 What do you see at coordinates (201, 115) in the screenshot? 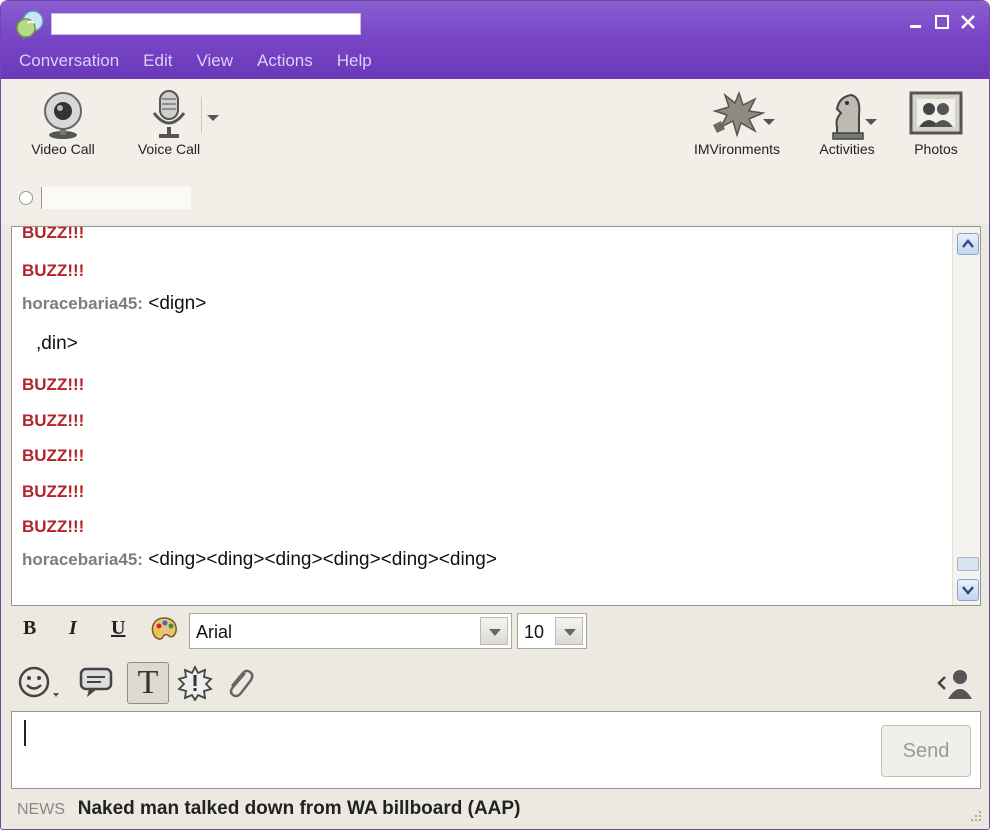
I see `toolbar-separator` at bounding box center [201, 115].